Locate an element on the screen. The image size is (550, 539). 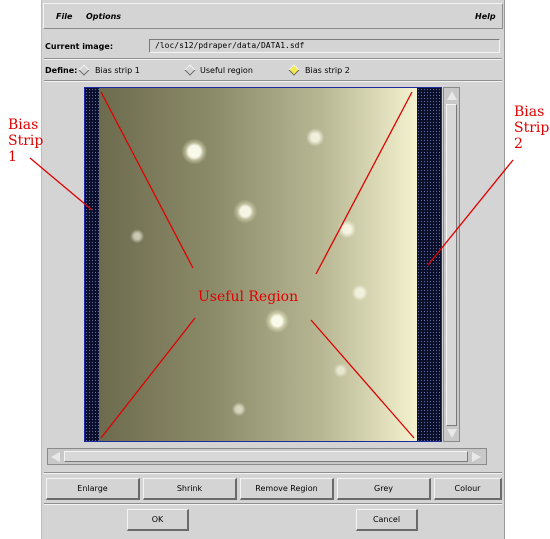
annotation-bias-strip-2: Bias Strip 2 is located at coordinates (531, 128).